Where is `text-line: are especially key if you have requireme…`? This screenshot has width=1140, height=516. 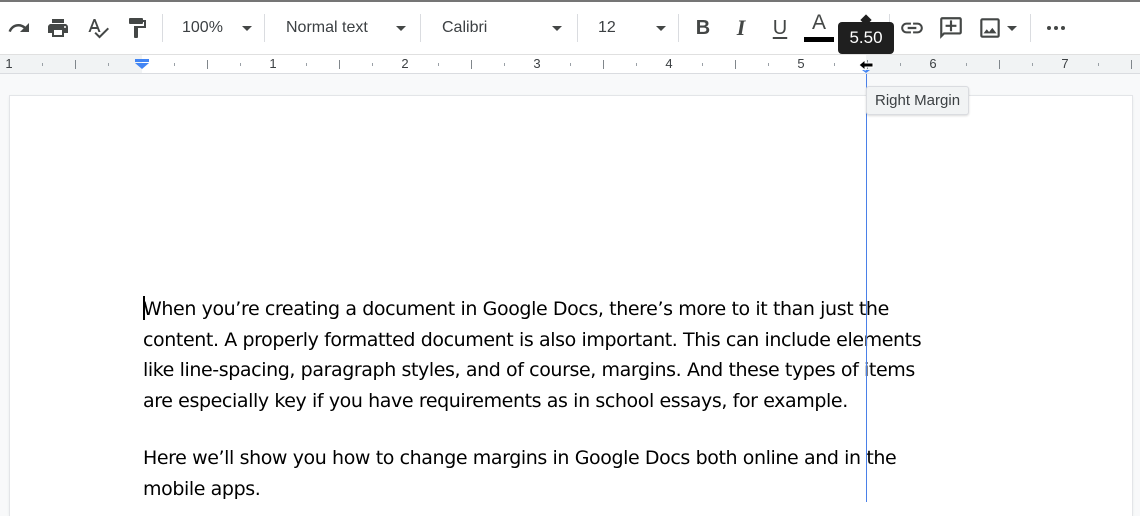 text-line: are especially key if you have requireme… is located at coordinates (495, 400).